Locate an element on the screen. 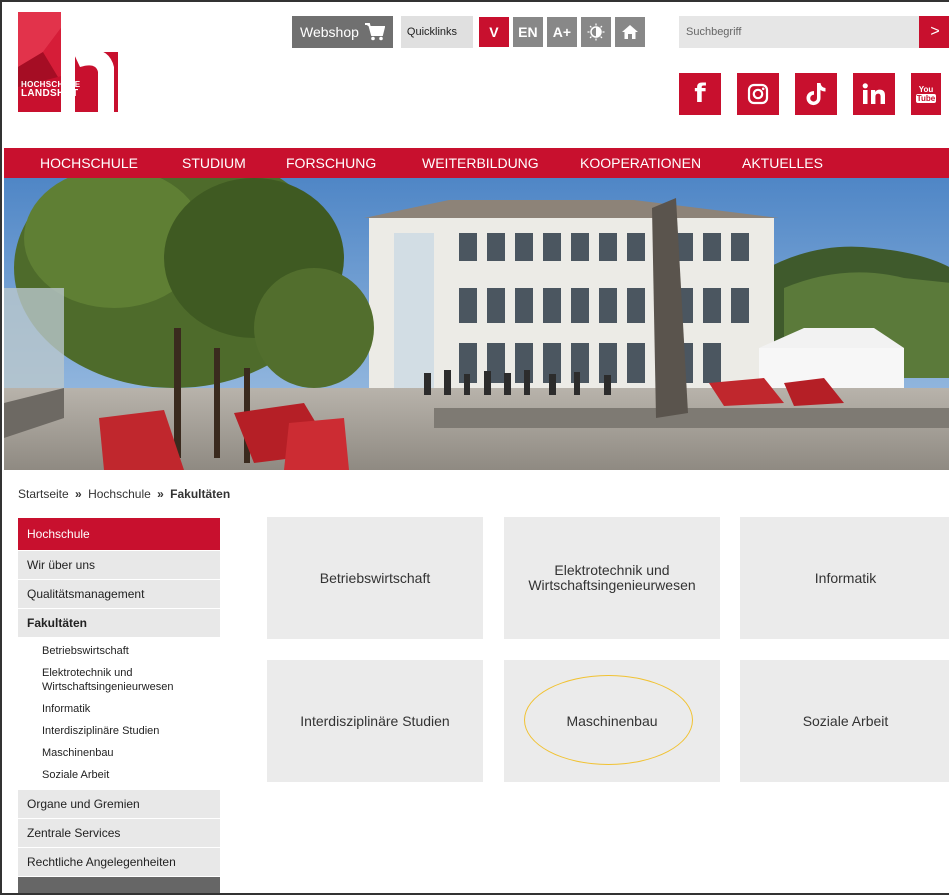 This screenshot has height=895, width=949. font-size-button: A+ is located at coordinates (561, 32).